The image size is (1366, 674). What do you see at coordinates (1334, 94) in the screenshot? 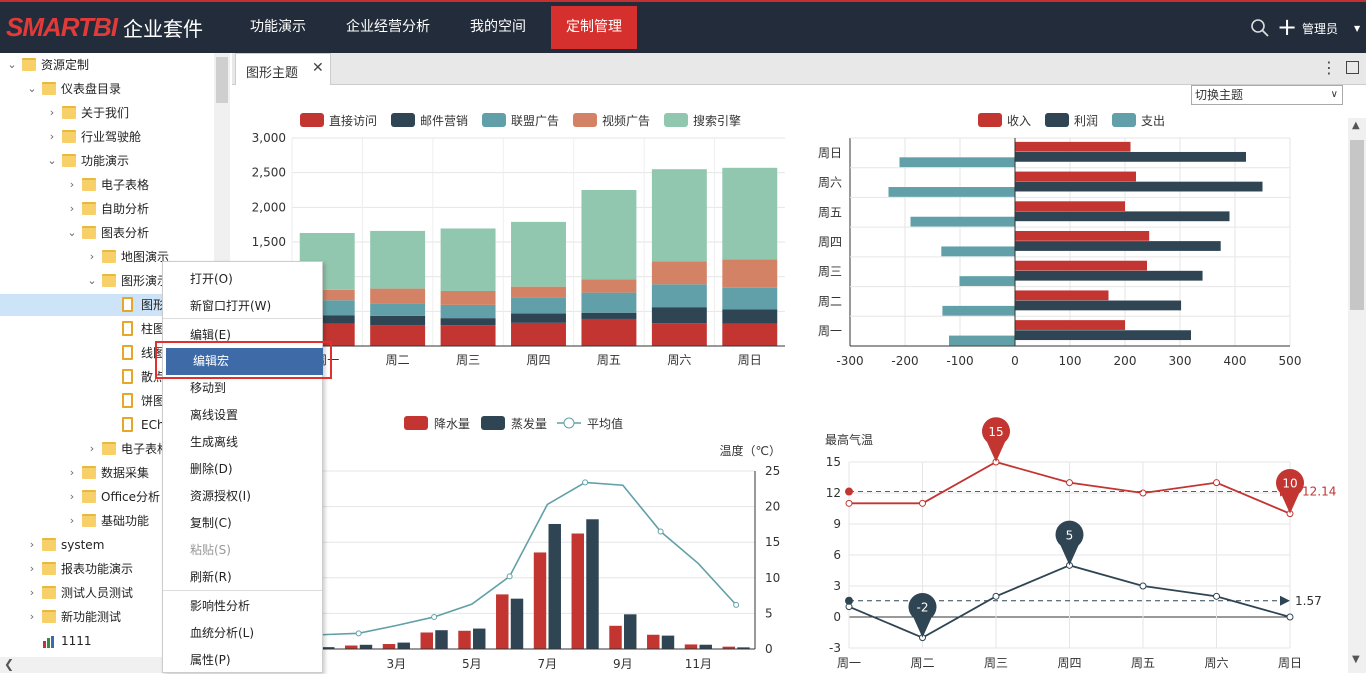
I see `chevron-down-icon: ∨` at bounding box center [1334, 94].